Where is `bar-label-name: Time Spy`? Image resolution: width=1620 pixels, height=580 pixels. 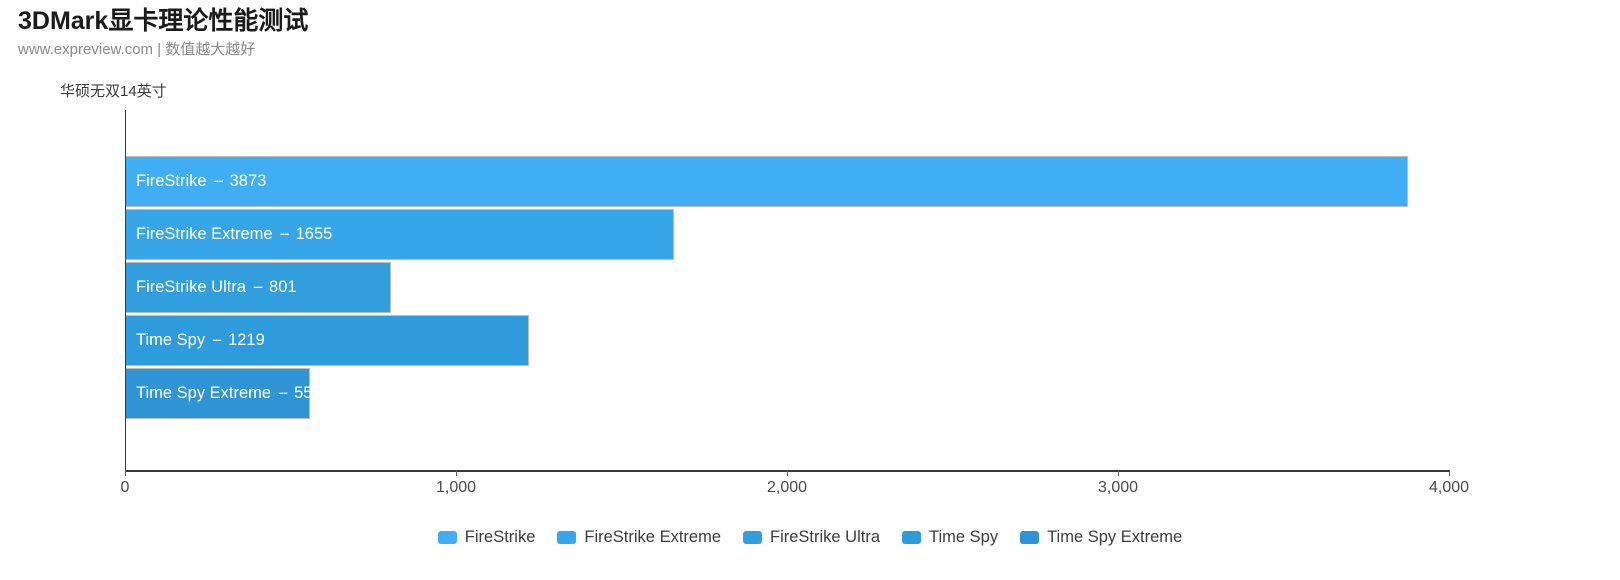 bar-label-name: Time Spy is located at coordinates (171, 340).